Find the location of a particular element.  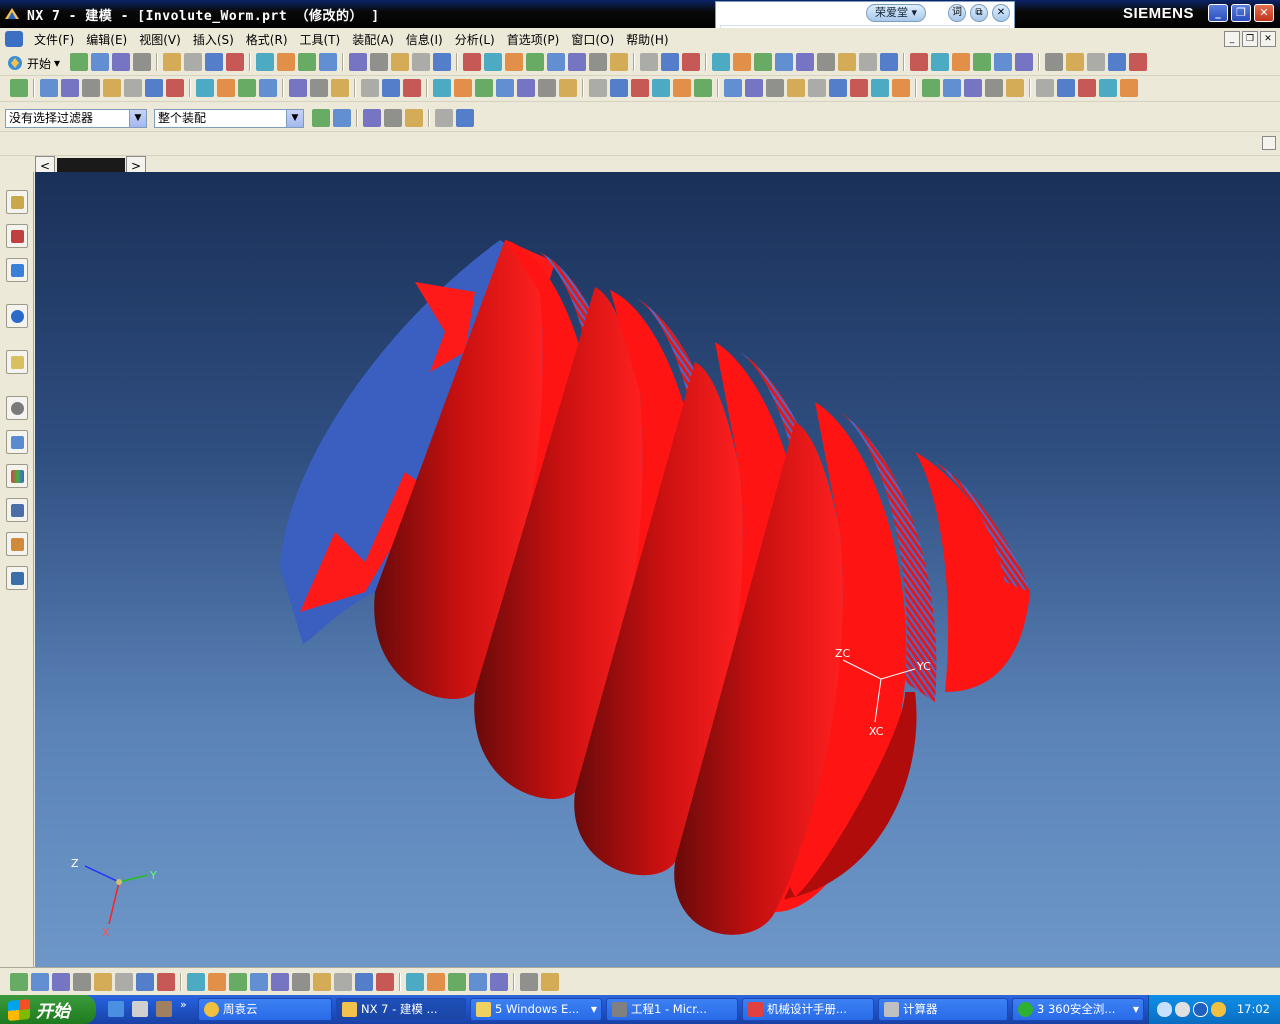

volume-icon is located at coordinates (1182, 1009).